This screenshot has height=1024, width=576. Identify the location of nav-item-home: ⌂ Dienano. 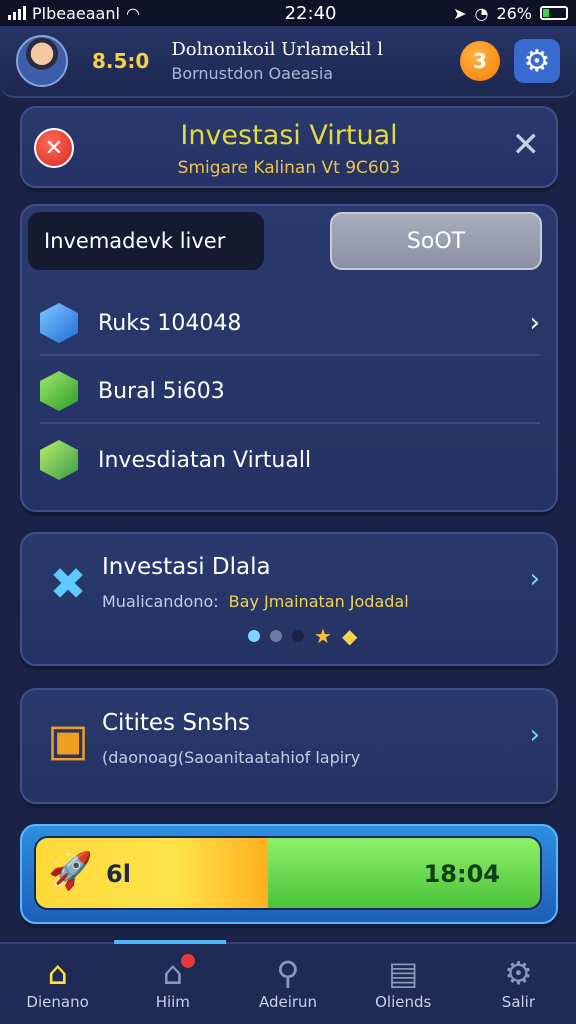
(57, 984).